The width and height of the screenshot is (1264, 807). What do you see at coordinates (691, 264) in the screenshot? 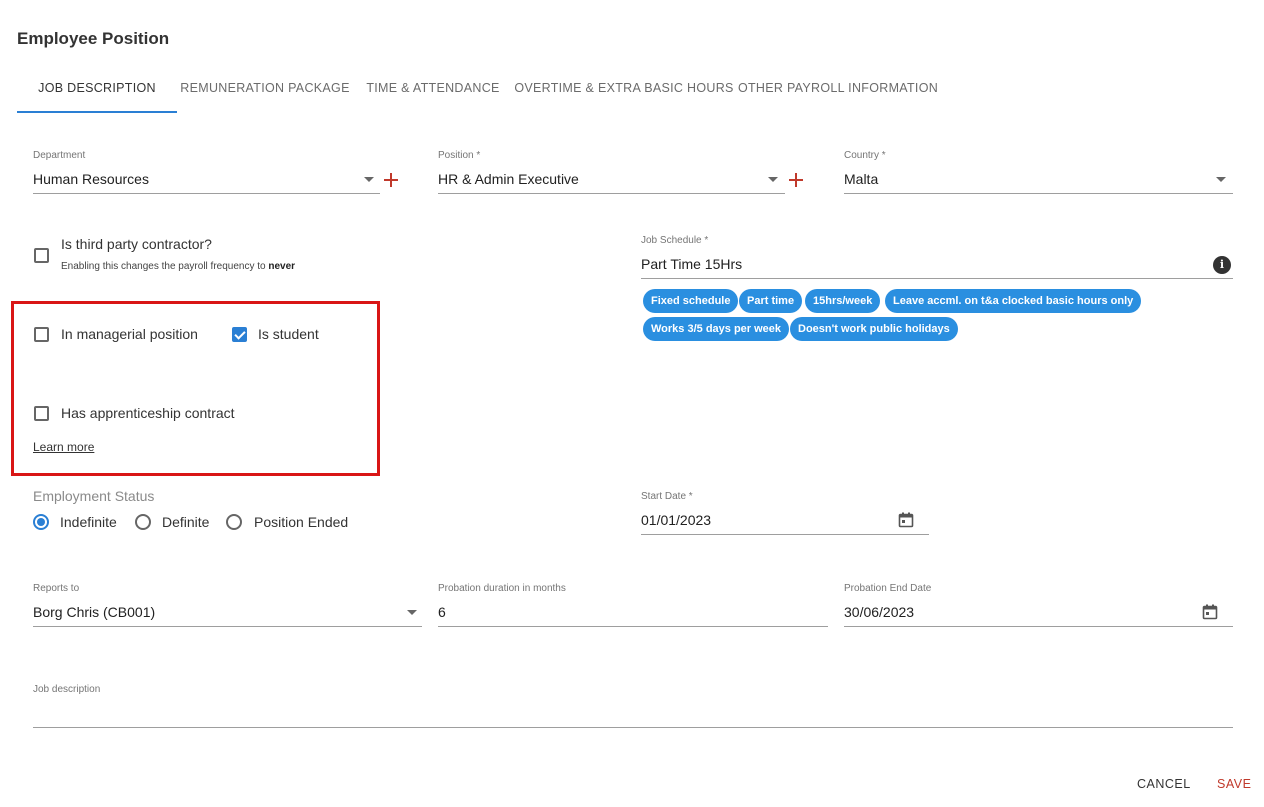
I see `job-schedule-select: Part Time 15Hrs` at bounding box center [691, 264].